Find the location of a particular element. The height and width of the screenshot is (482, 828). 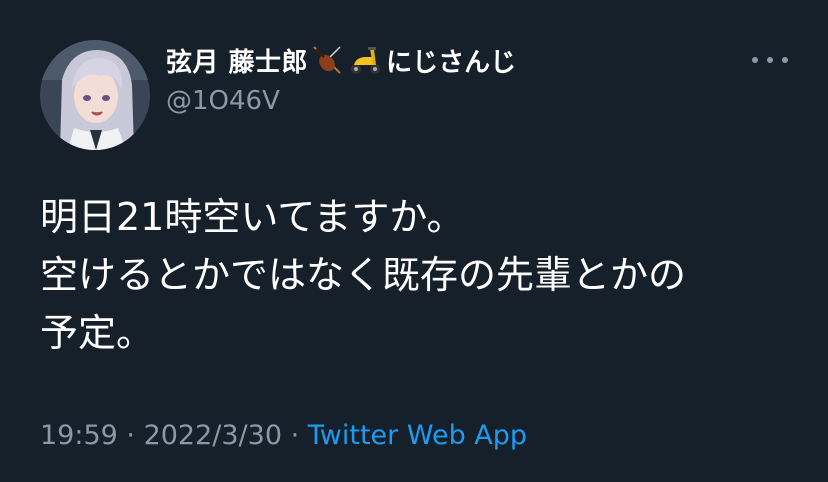

more-options-button is located at coordinates (770, 60).